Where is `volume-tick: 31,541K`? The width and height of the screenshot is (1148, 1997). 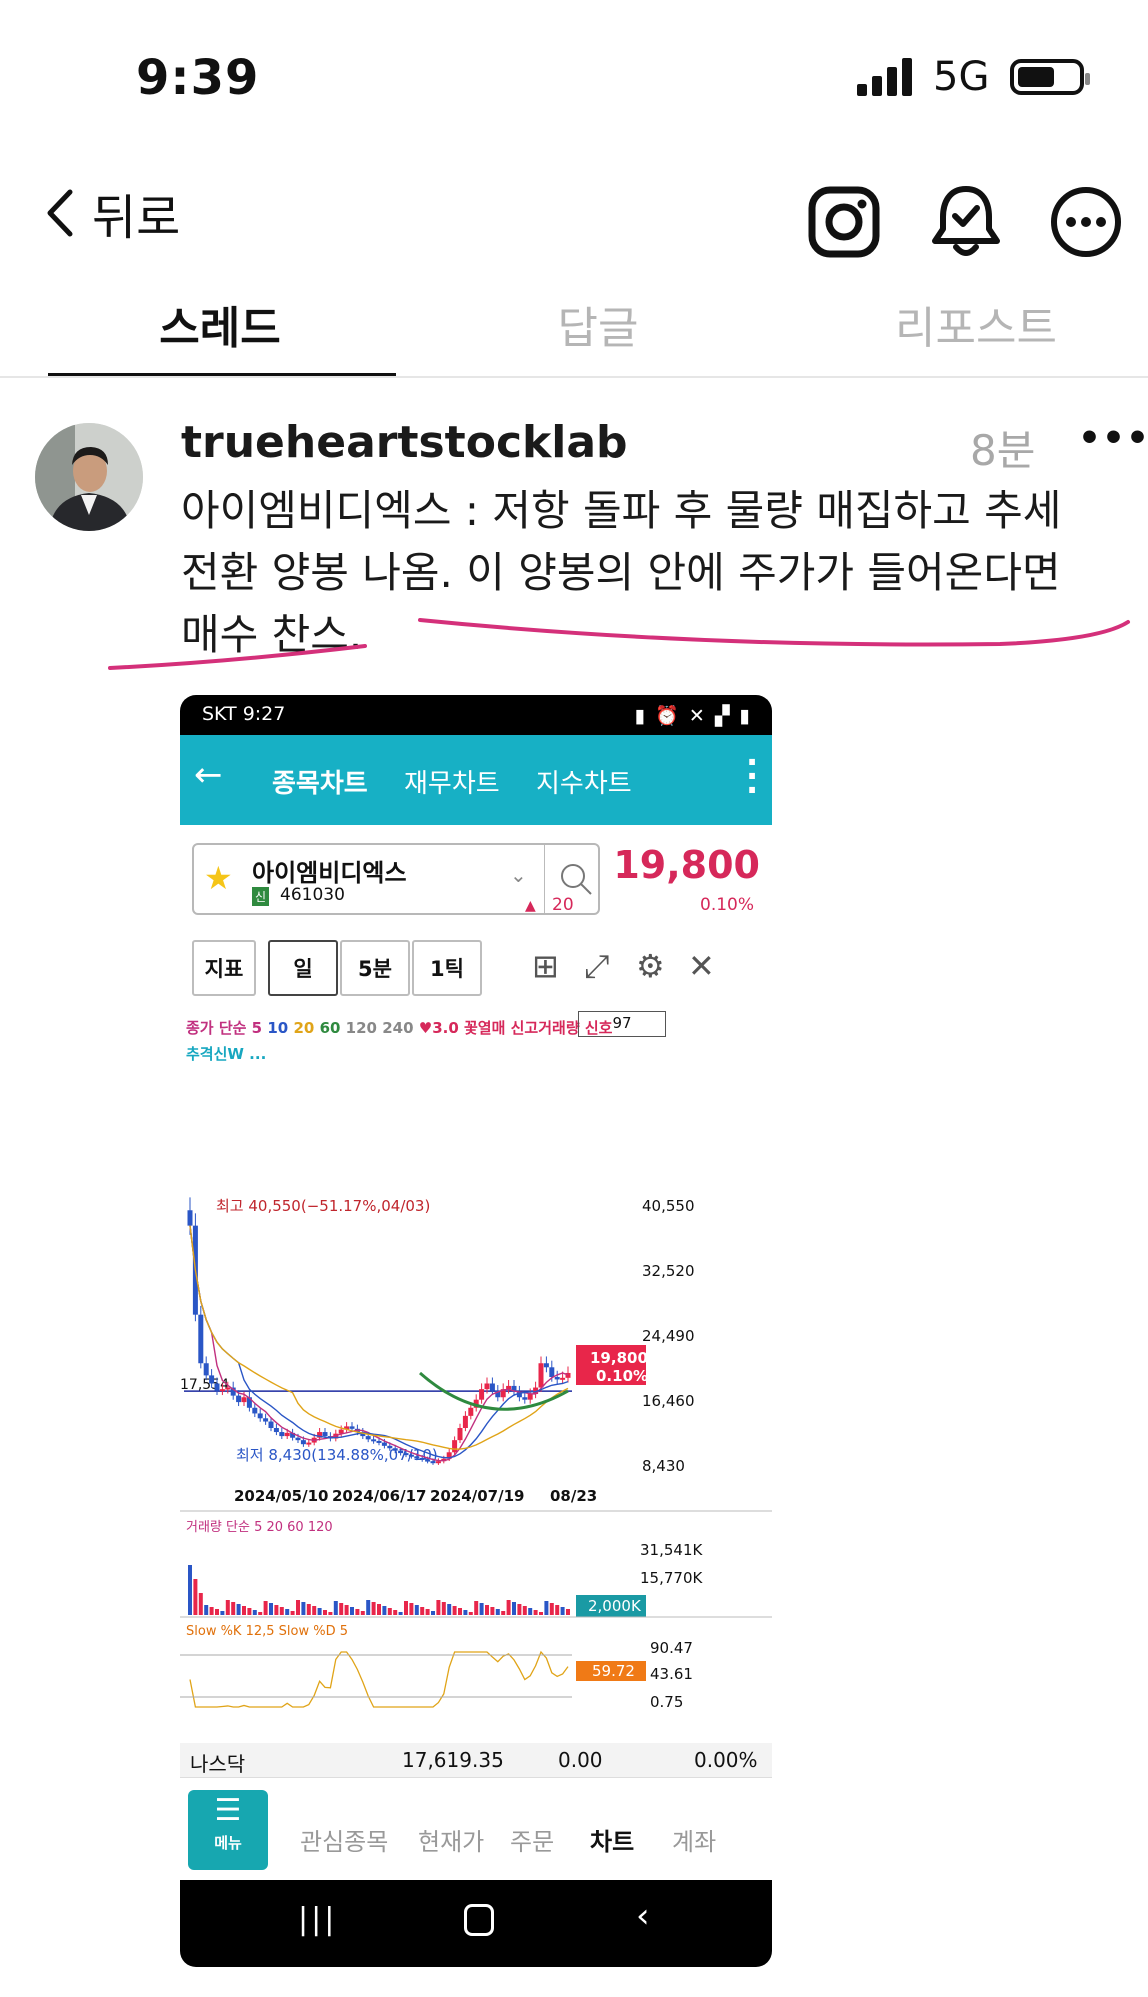 volume-tick: 31,541K is located at coordinates (671, 1550).